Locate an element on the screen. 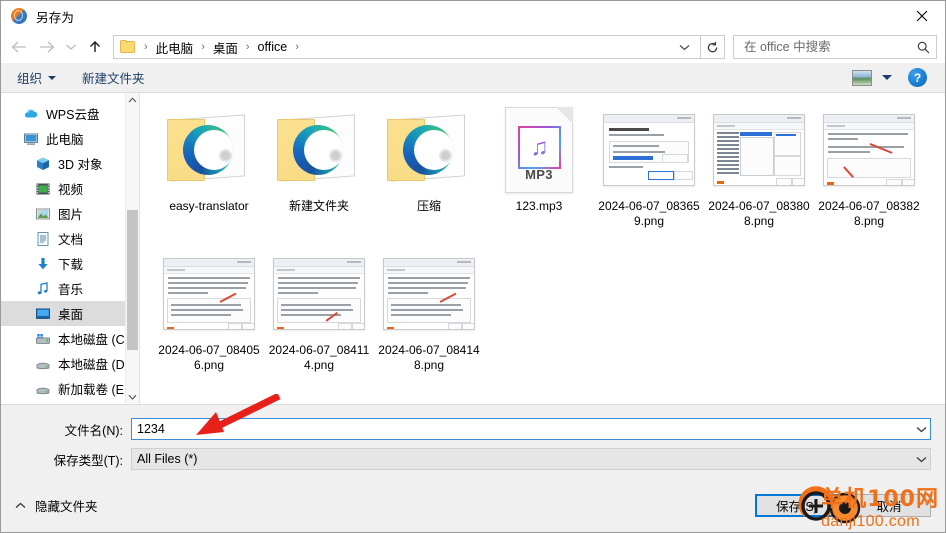 Image resolution: width=946 pixels, height=533 pixels. scroll-up-button is located at coordinates (132, 100).